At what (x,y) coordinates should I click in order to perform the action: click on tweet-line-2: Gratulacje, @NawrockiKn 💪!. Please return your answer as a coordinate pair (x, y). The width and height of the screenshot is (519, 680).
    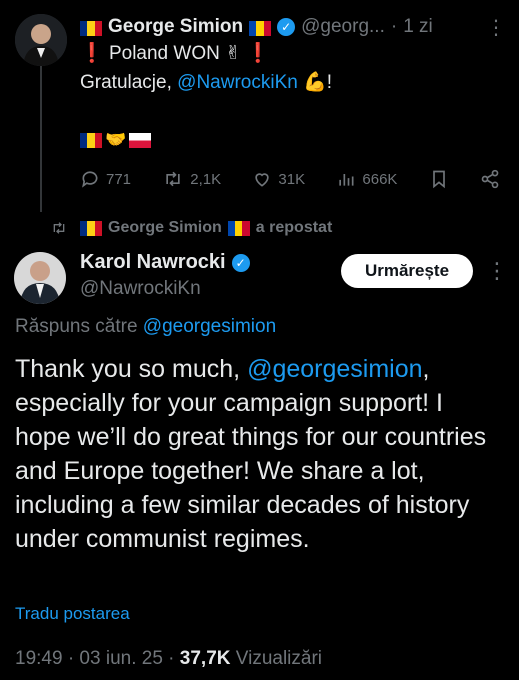
    Looking at the image, I should click on (206, 82).